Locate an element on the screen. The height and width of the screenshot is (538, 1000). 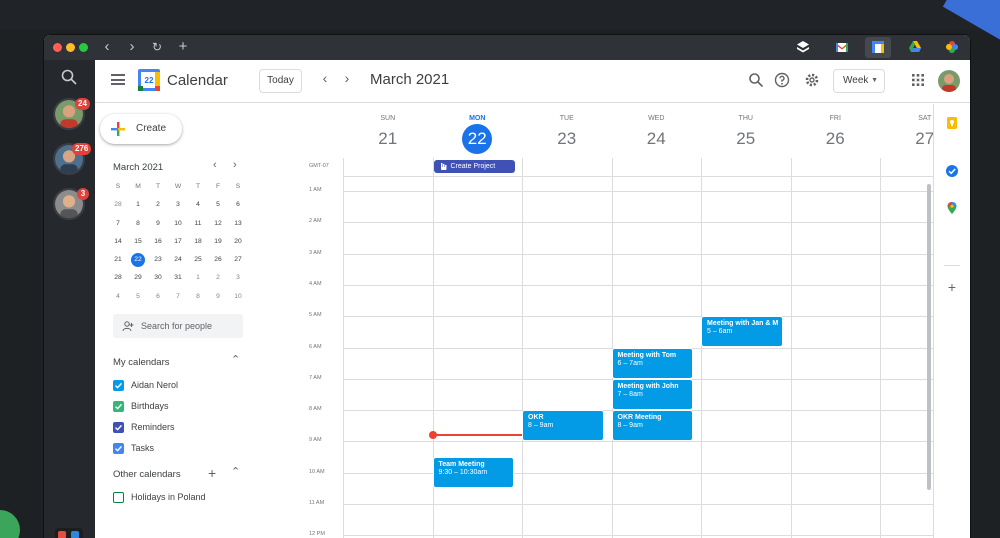
other-calendars-title: Other calendars is located at coordinates (147, 474).